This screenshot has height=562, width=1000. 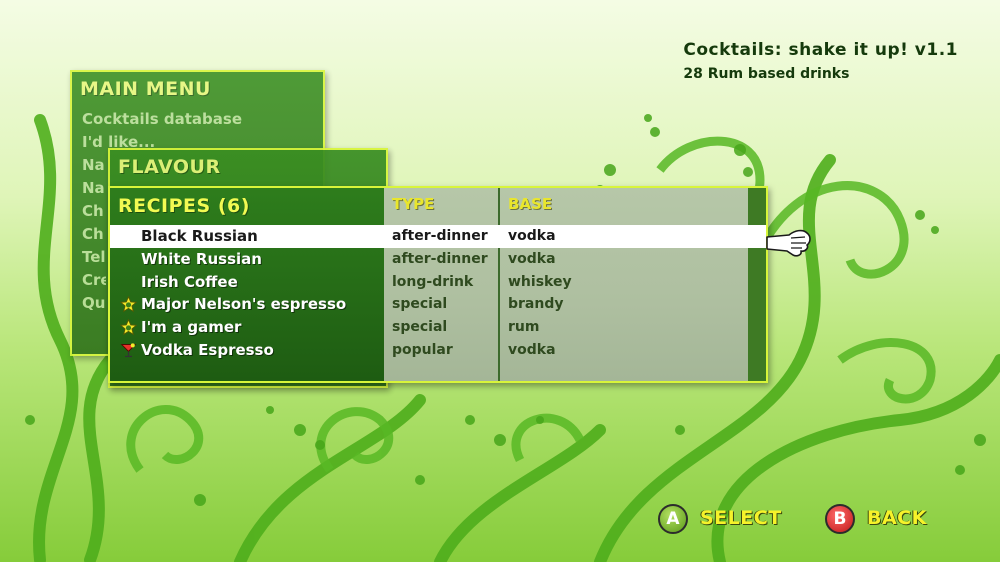 What do you see at coordinates (540, 281) in the screenshot?
I see `recipe-base: whiskey` at bounding box center [540, 281].